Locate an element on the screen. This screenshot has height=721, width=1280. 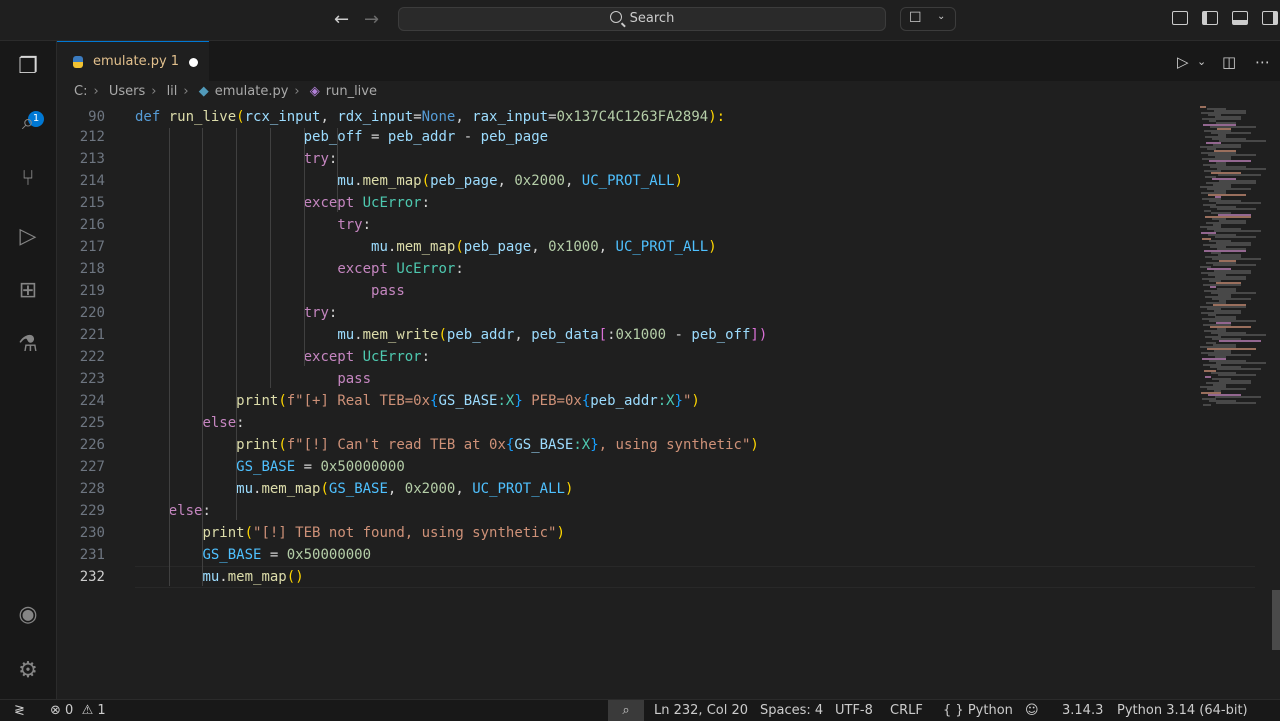
code-line: 213 try: is located at coordinates (624, 159).